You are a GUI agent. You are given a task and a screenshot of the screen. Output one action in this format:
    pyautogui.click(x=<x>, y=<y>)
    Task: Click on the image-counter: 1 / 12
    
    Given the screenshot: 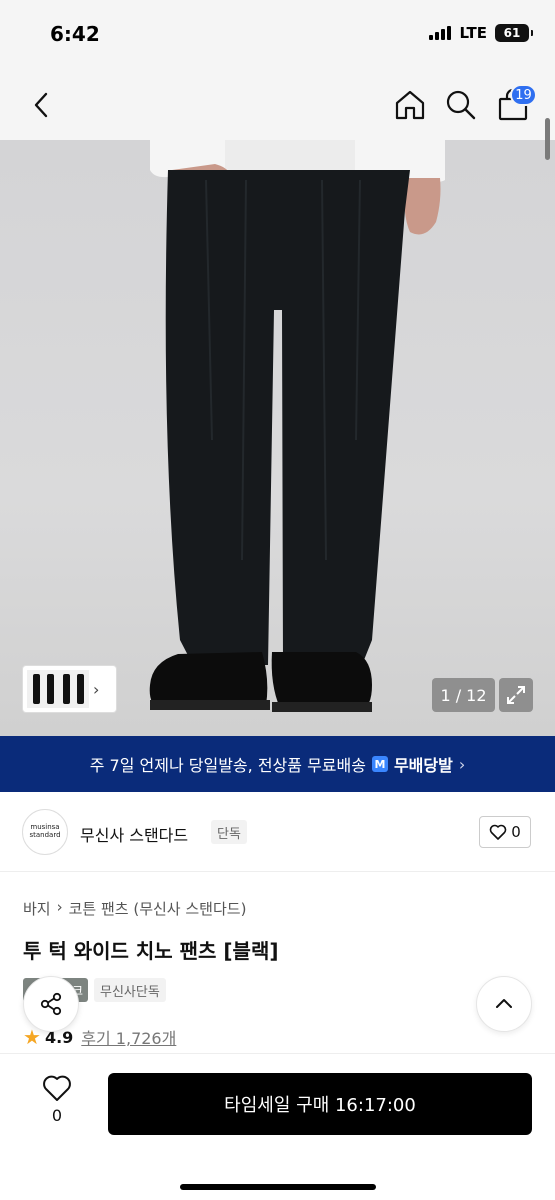 What is the action you would take?
    pyautogui.click(x=463, y=695)
    